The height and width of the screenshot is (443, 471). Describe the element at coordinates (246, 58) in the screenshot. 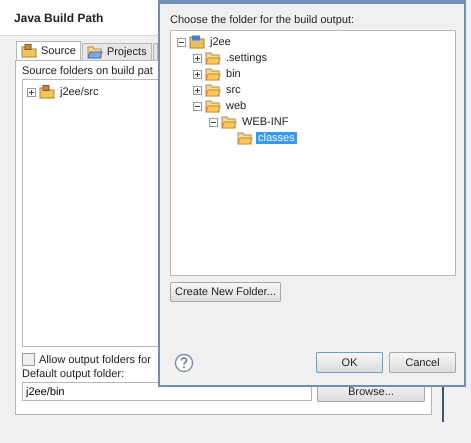

I see `tree-item: .settings` at that location.